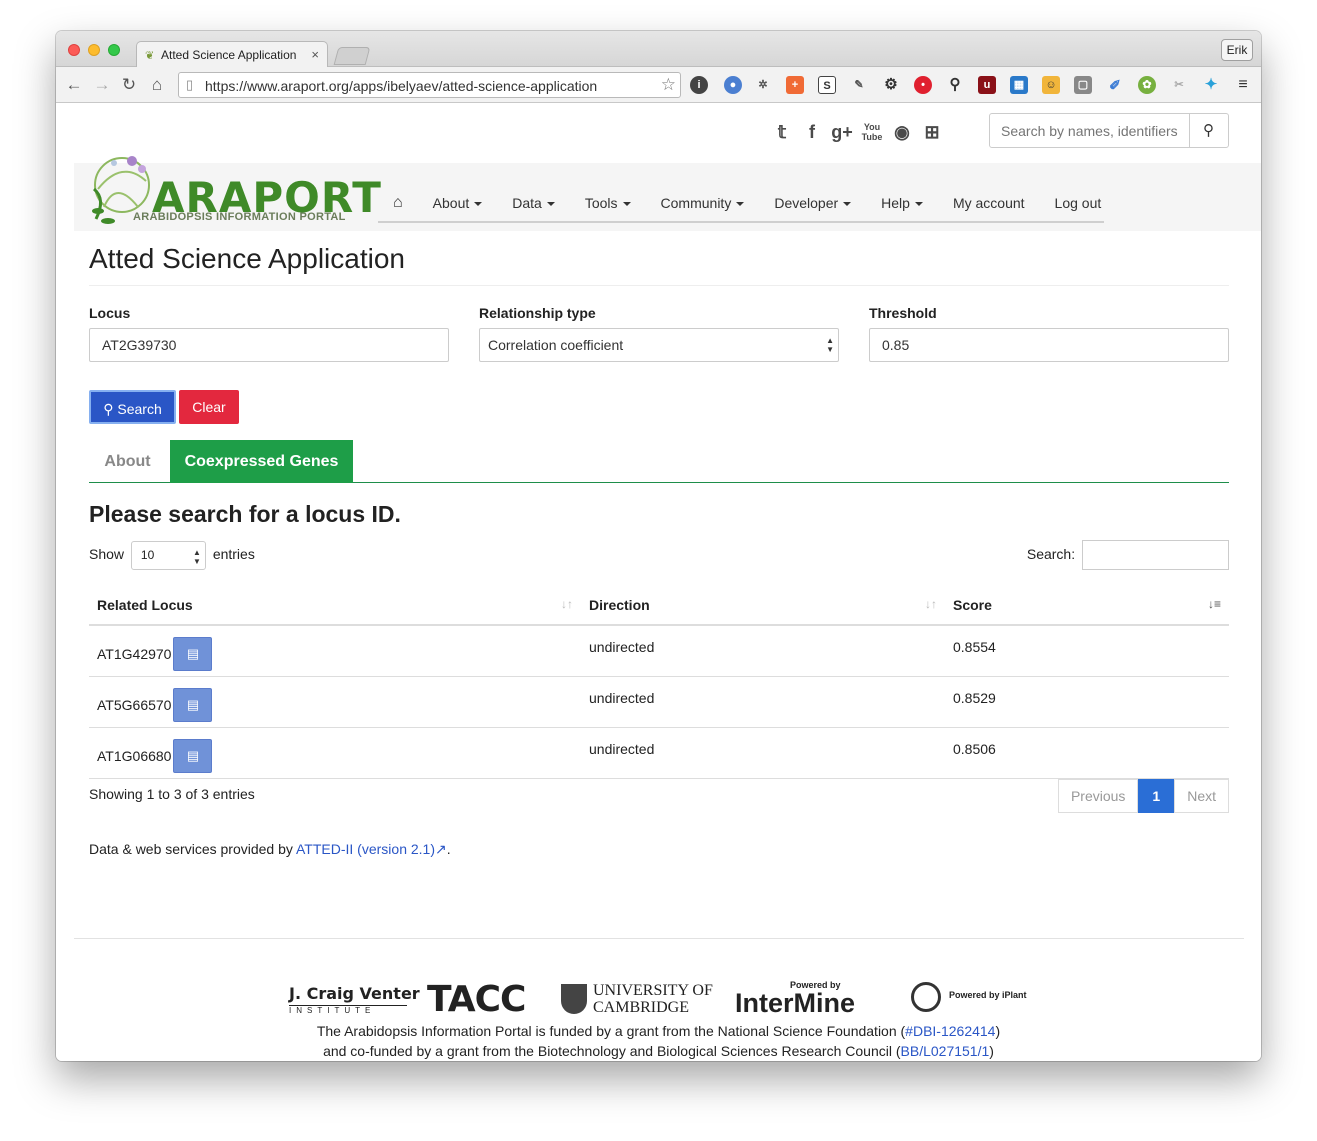  I want to click on iplant-logo: Powered by iPlant, so click(971, 1000).